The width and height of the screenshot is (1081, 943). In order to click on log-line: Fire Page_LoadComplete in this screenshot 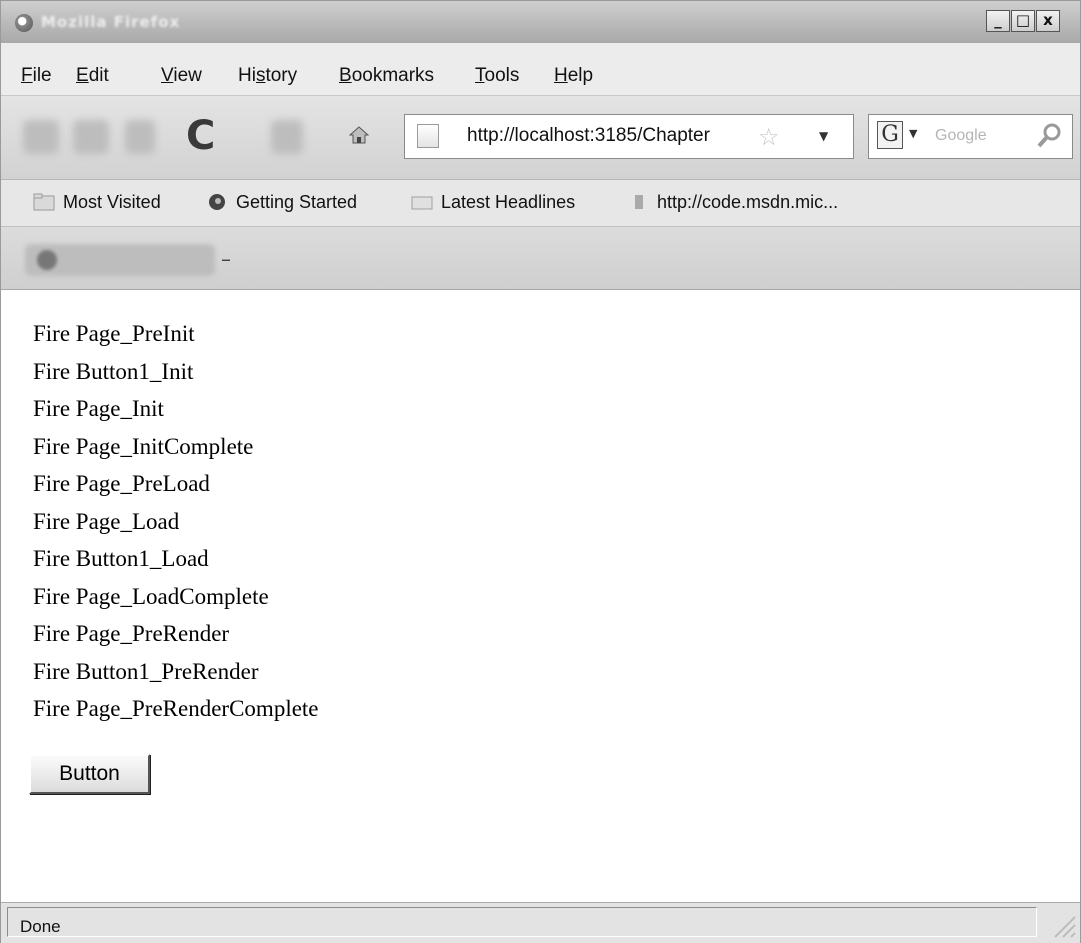, I will do `click(151, 596)`.